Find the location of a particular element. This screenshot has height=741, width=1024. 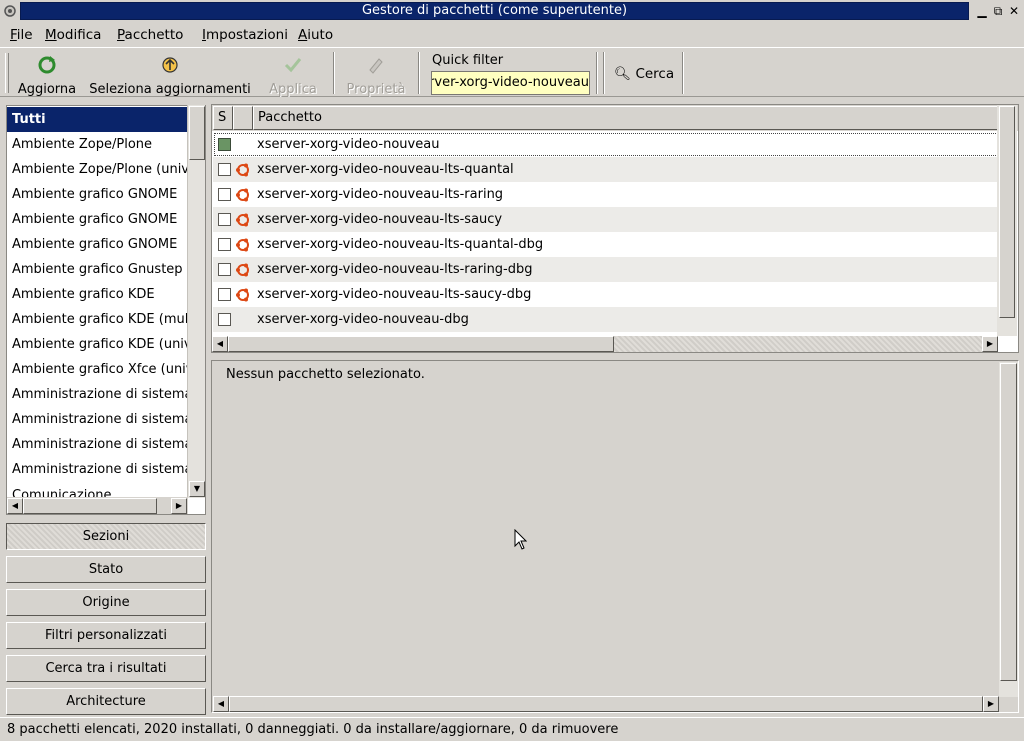

package-horizontal-scrollbar: ◀ ▶ is located at coordinates (605, 344).